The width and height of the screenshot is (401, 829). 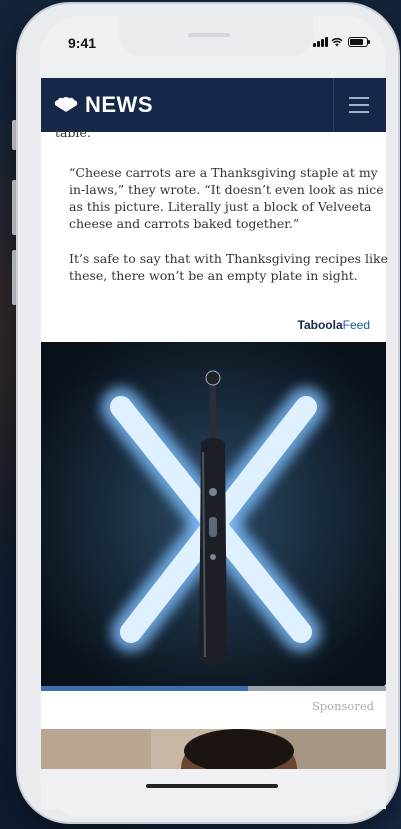 What do you see at coordinates (213, 789) in the screenshot?
I see `home-area` at bounding box center [213, 789].